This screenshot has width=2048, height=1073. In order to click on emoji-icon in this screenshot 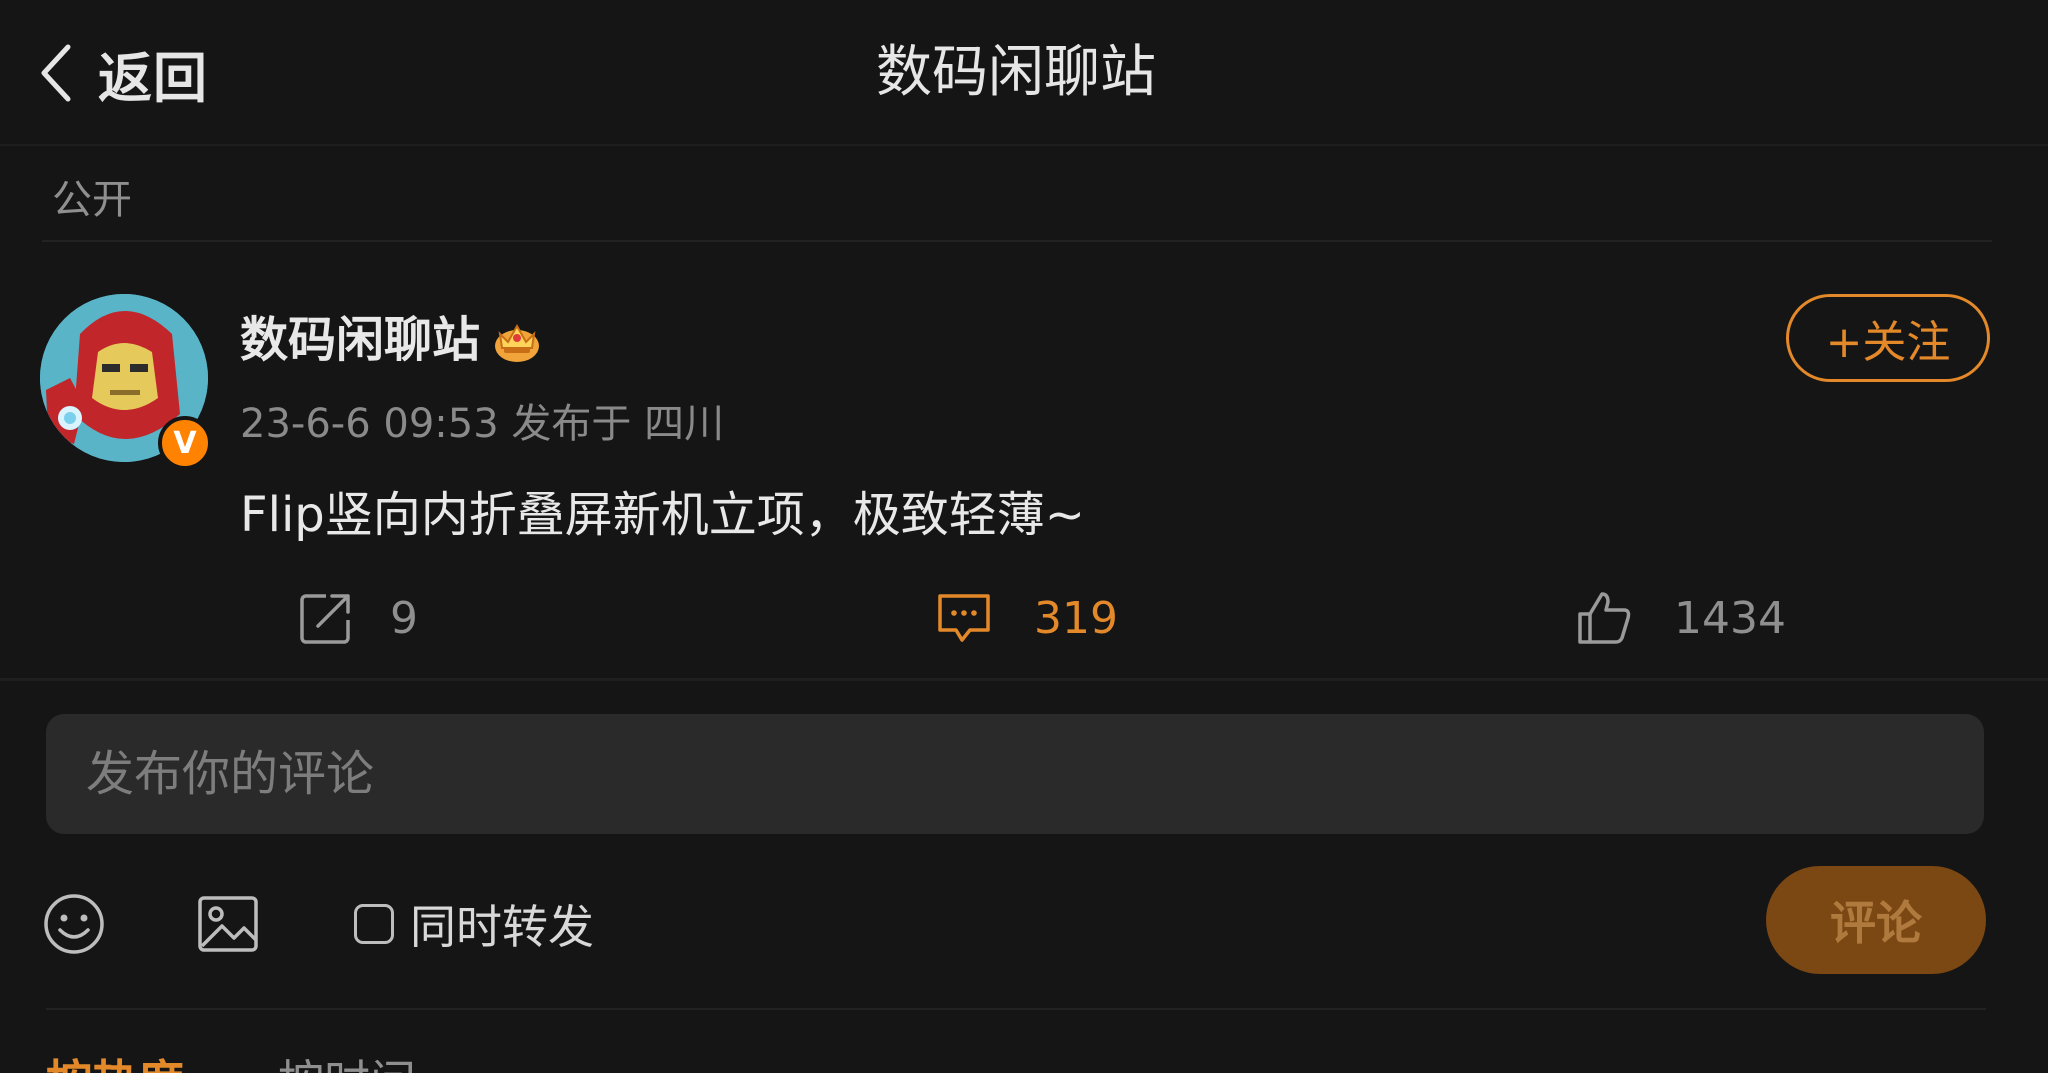, I will do `click(74, 924)`.